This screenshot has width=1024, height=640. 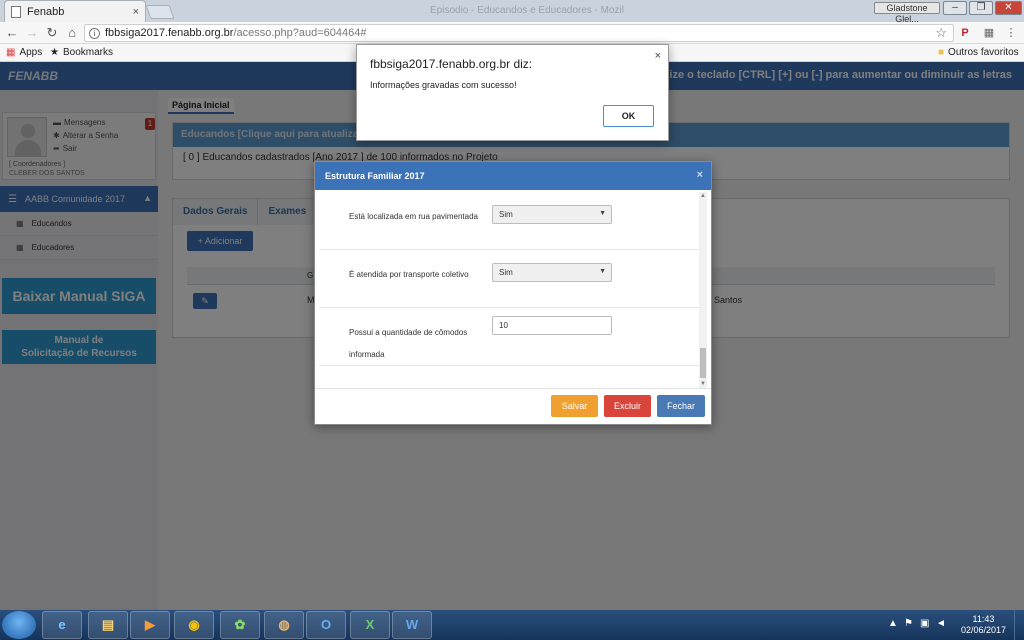 I want to click on modal-header: Estrutura Familiar 2017 ×, so click(x=513, y=176).